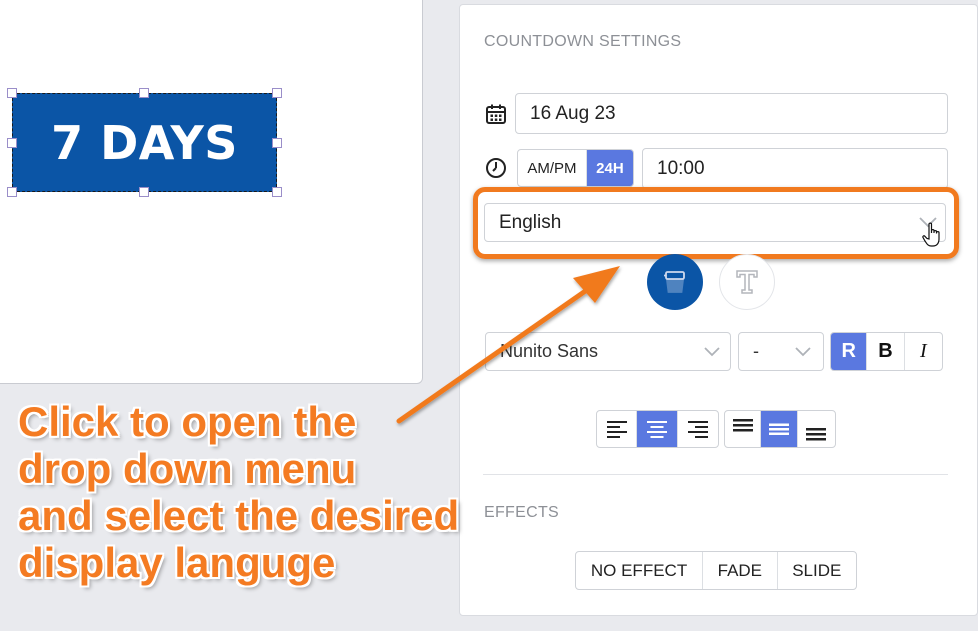 This screenshot has width=978, height=631. I want to click on callout-line-3: and select the desired, so click(239, 515).